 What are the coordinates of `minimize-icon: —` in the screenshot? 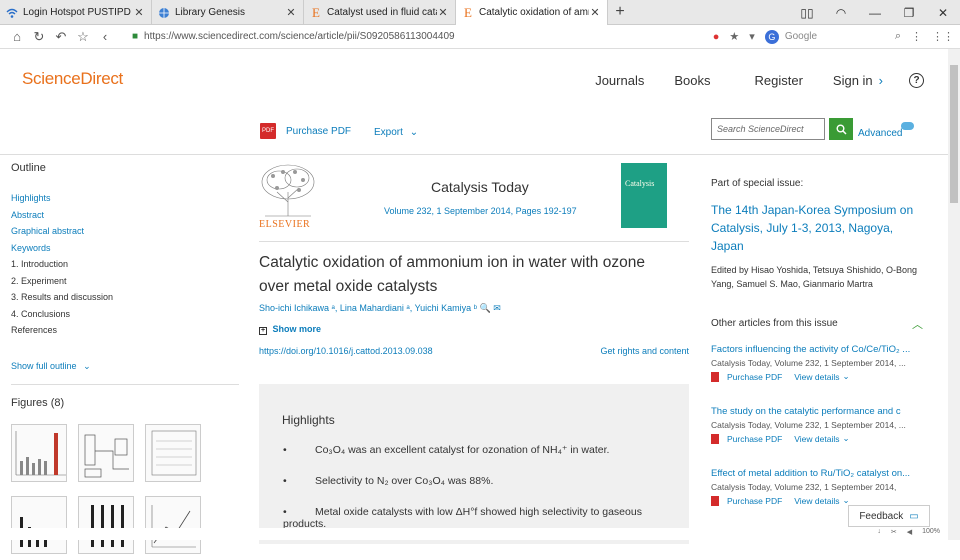 It's located at (875, 13).